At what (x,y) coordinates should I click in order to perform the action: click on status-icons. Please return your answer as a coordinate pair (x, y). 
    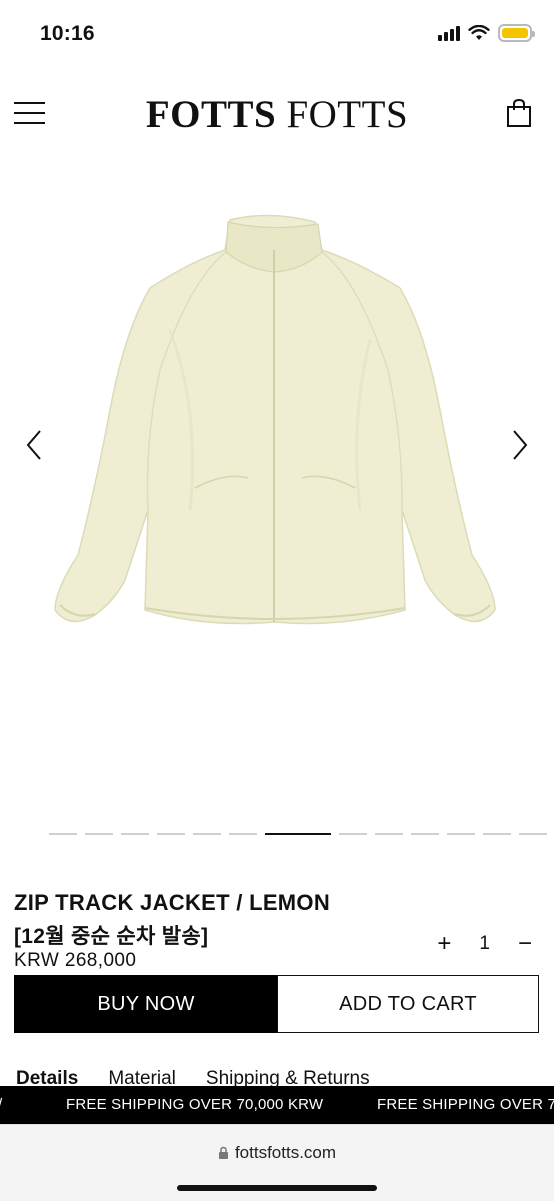
    Looking at the image, I should click on (486, 33).